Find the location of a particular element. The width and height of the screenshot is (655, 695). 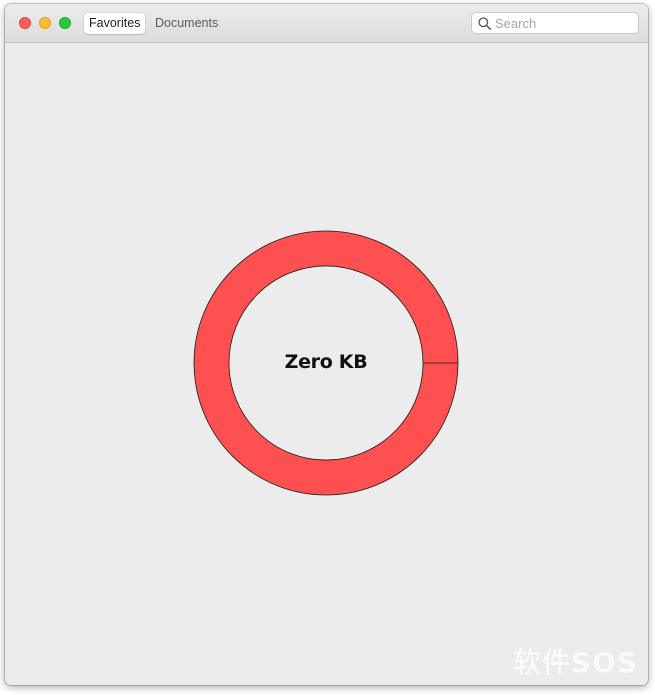

zoom-window-button is located at coordinates (65, 23).